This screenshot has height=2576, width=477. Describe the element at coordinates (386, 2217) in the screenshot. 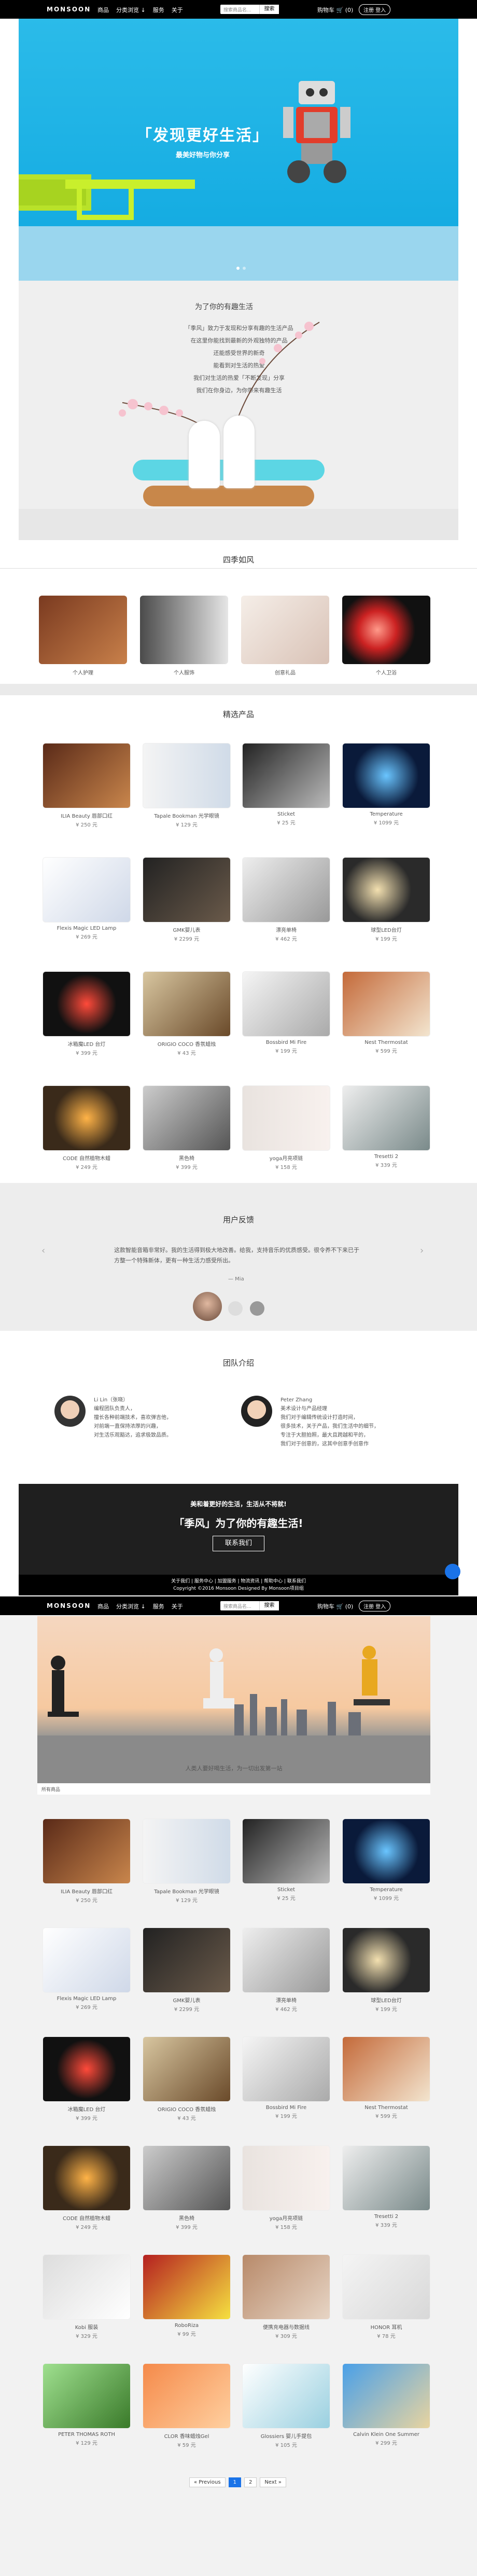

I see `product-name: Tresetti 2` at that location.